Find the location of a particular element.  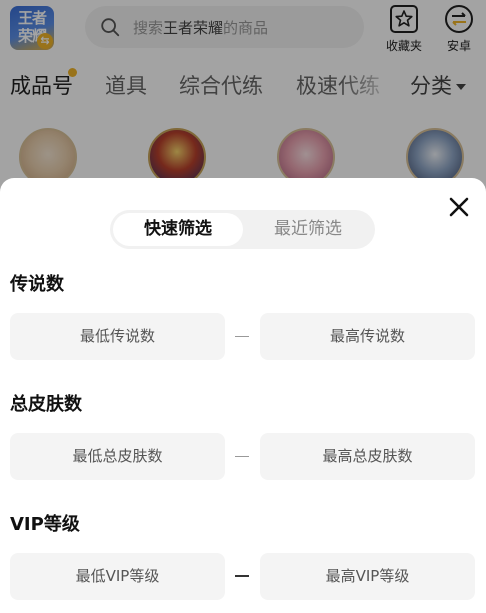

min-legend-input: 最低传说数 is located at coordinates (117, 336).